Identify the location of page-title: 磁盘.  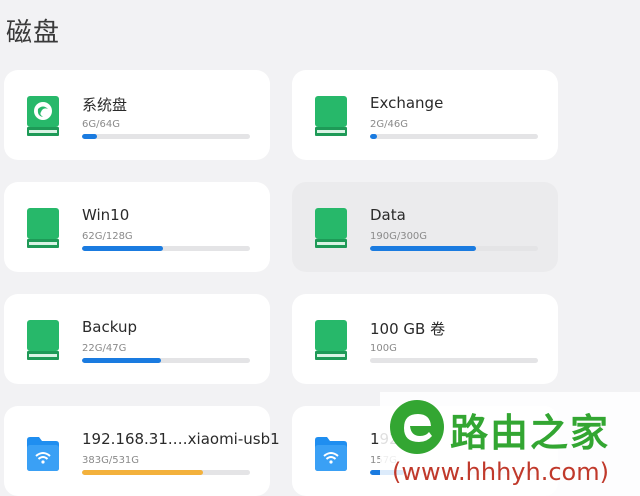
(33, 33).